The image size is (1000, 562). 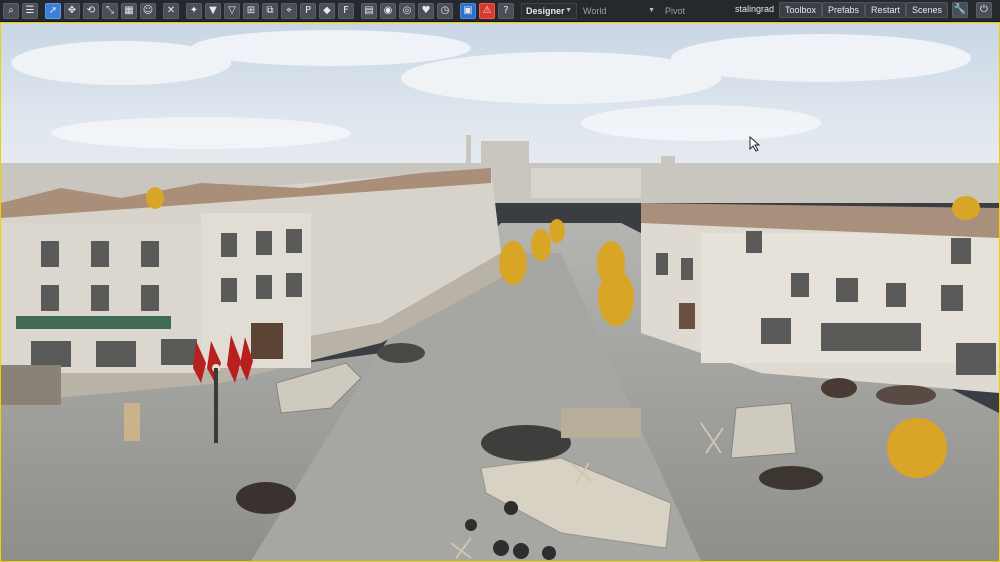 I want to click on flag-icon: F, so click(x=346, y=10).